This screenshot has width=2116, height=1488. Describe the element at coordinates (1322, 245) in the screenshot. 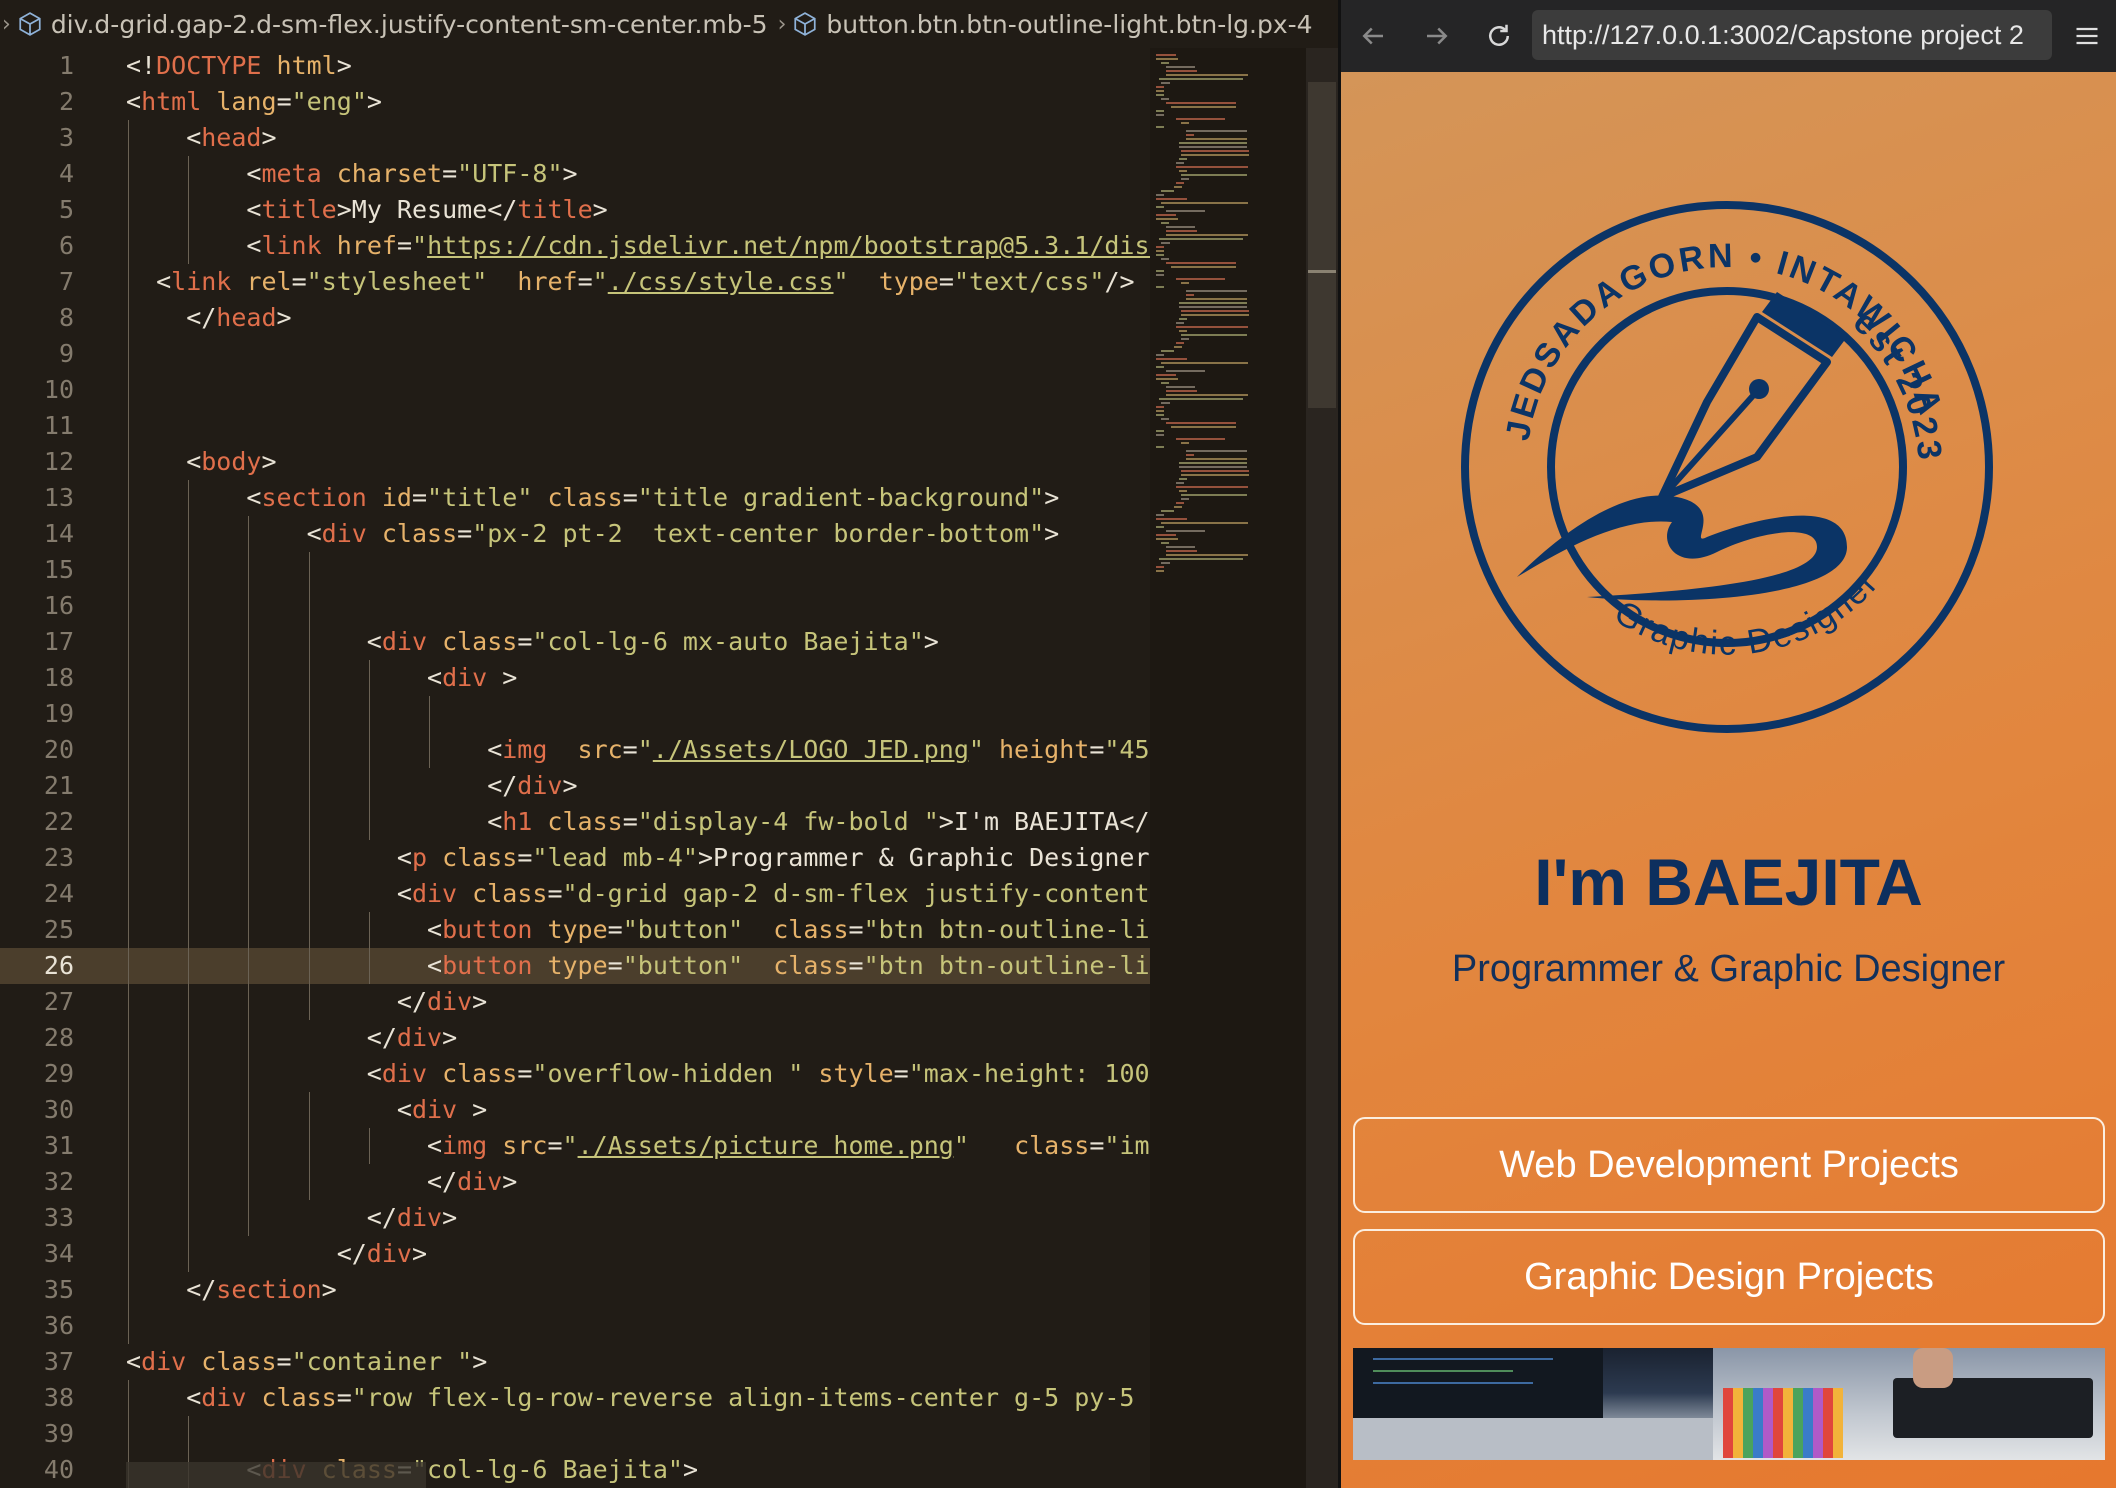

I see `vertical-scrollbar-thumb` at that location.